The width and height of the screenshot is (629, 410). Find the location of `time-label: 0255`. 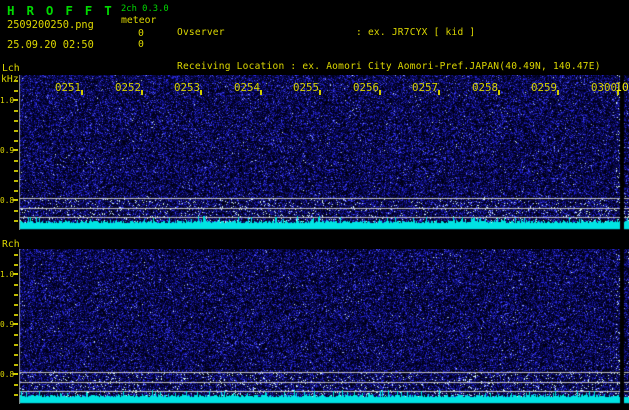

time-label: 0255 is located at coordinates (306, 87).